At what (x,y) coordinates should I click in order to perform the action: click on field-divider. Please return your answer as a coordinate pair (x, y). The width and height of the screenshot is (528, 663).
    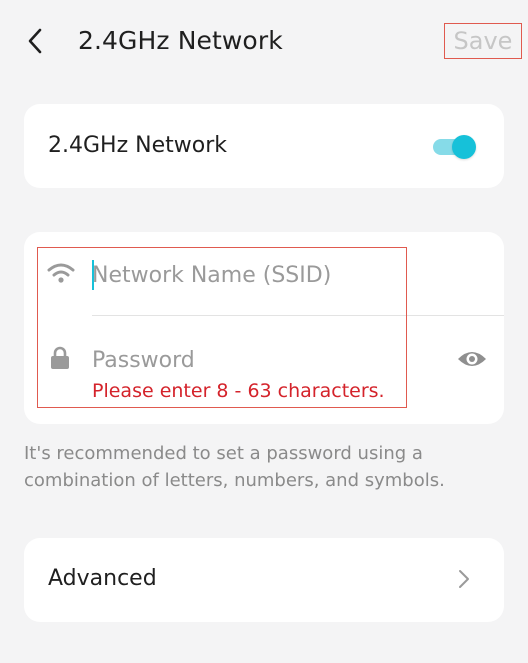
    Looking at the image, I should click on (298, 315).